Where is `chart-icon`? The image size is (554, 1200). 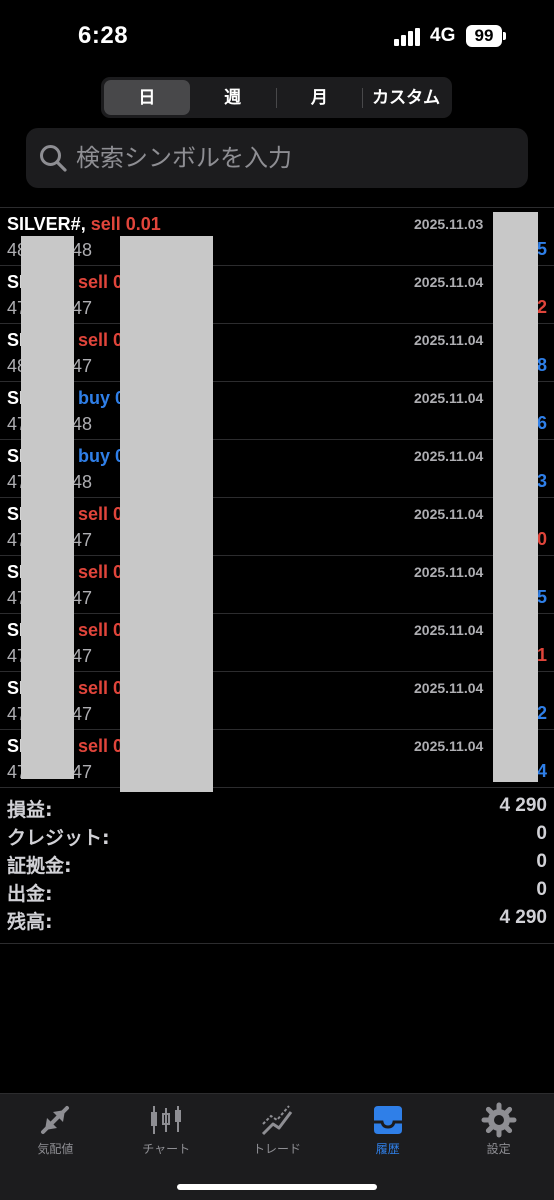 chart-icon is located at coordinates (166, 1120).